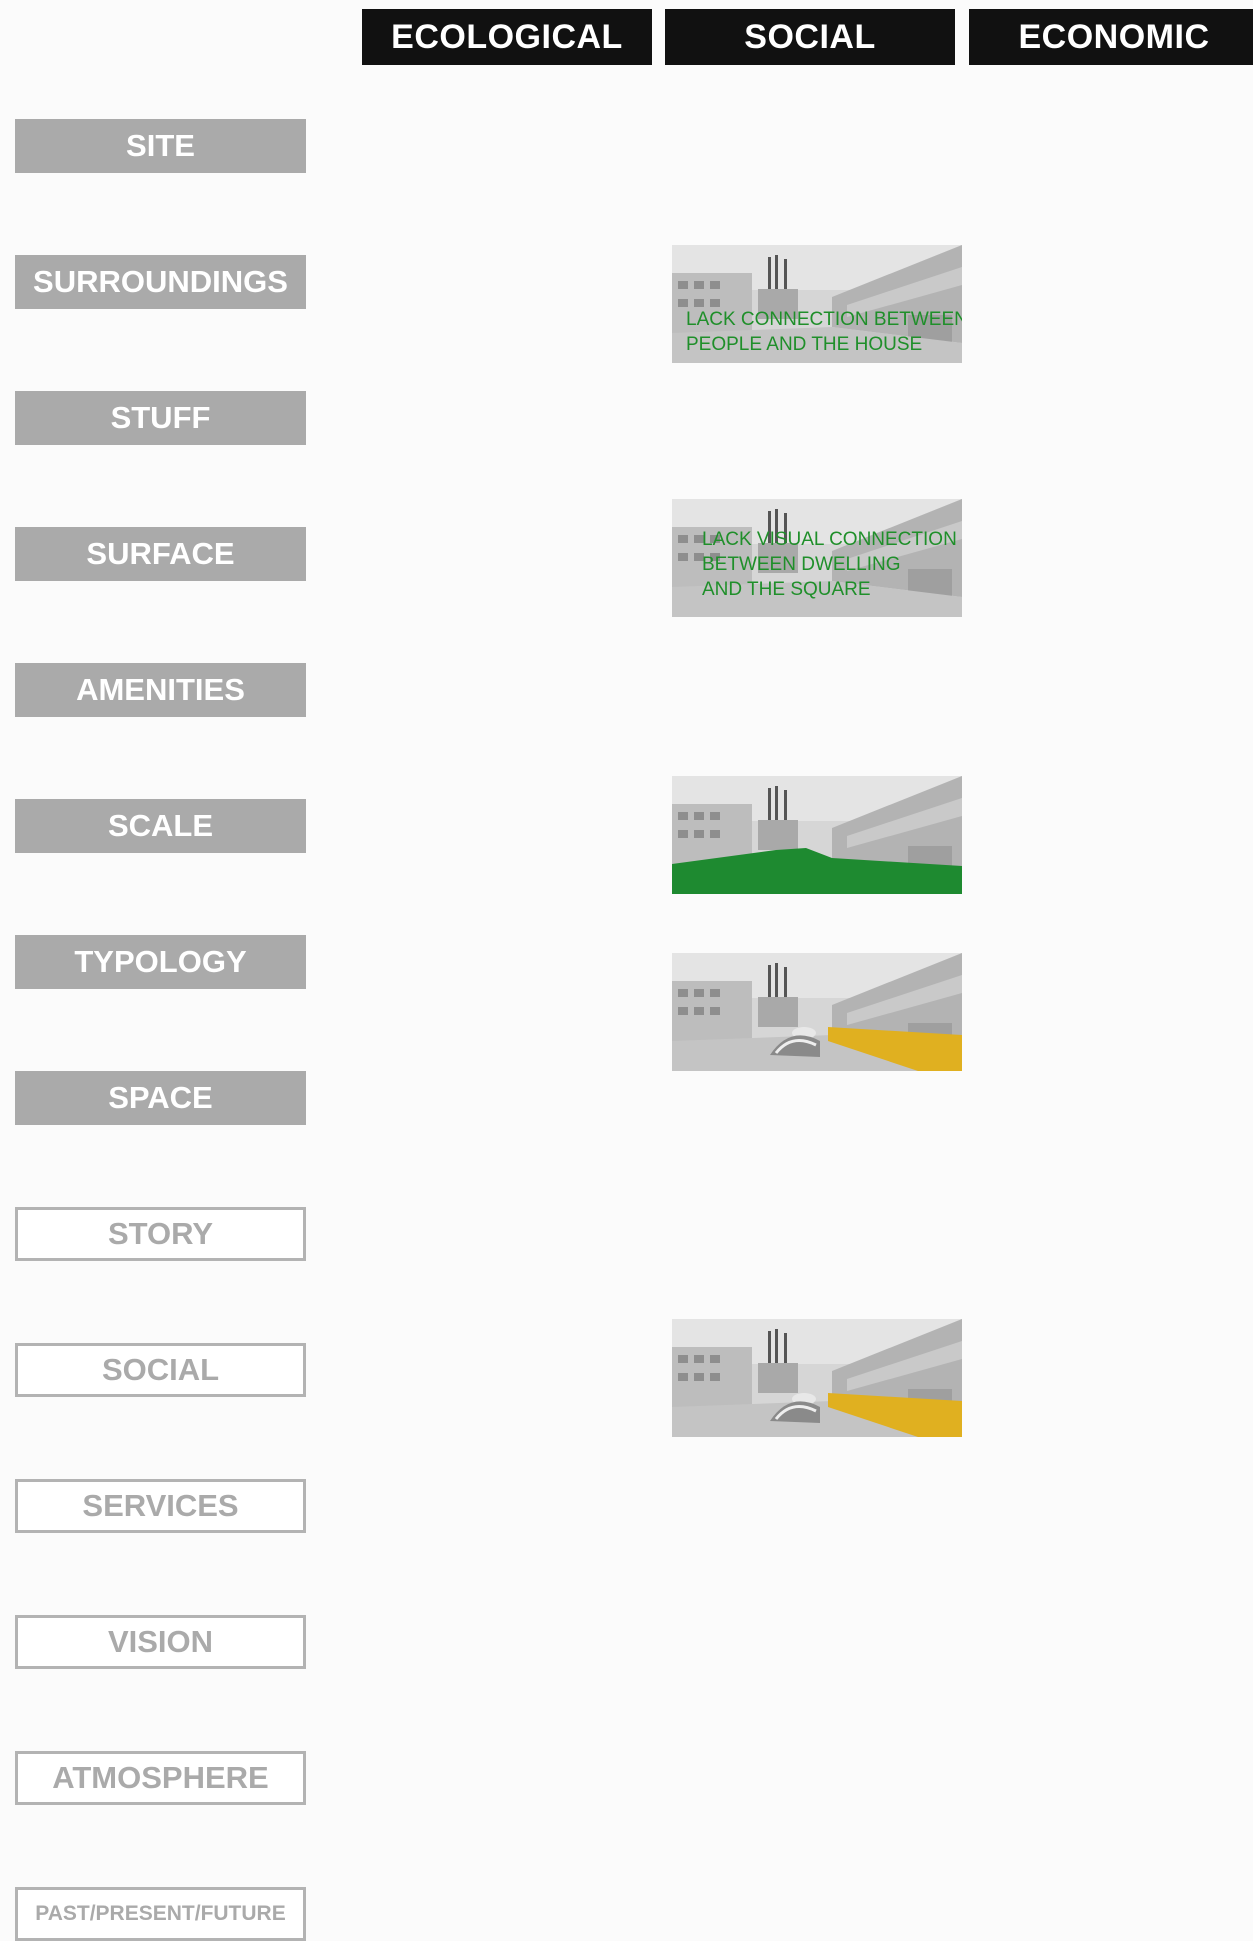 The width and height of the screenshot is (1253, 1941). I want to click on row-label-surface: SURFACE, so click(160, 554).